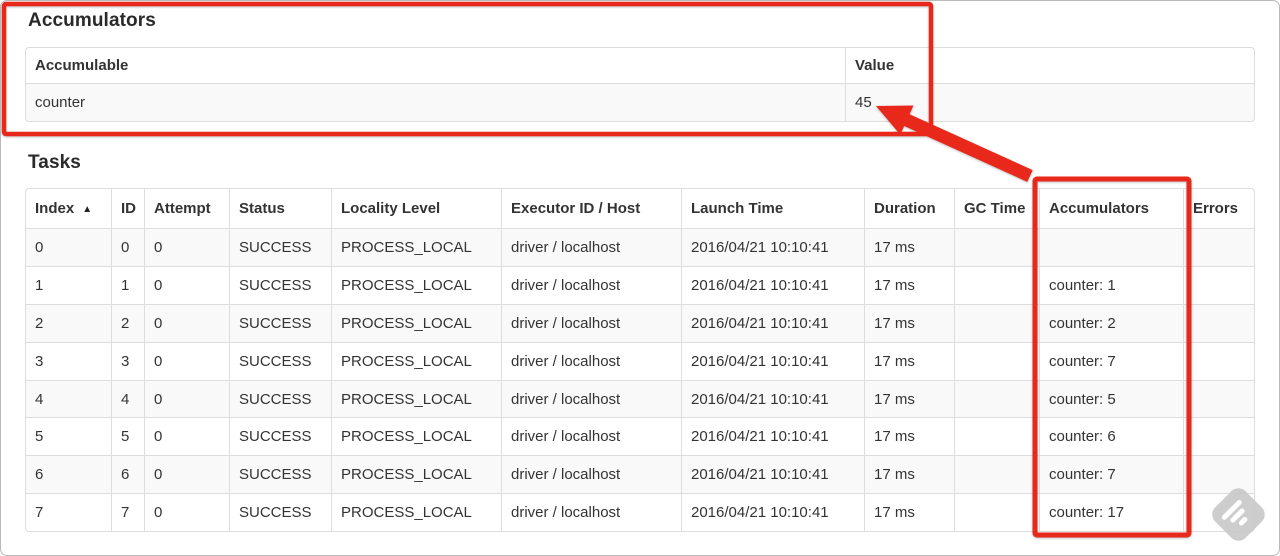 This screenshot has width=1280, height=556. I want to click on task-cell-id: 0, so click(127, 247).